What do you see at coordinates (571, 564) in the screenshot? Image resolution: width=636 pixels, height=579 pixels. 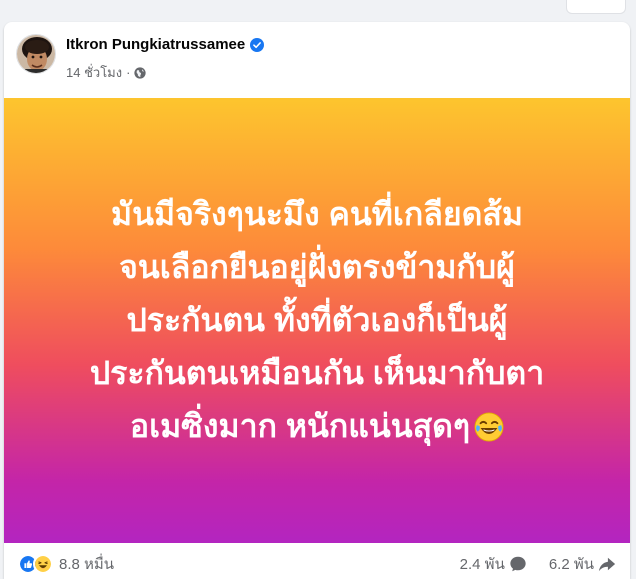 I see `share-count: 6.2 พัน` at bounding box center [571, 564].